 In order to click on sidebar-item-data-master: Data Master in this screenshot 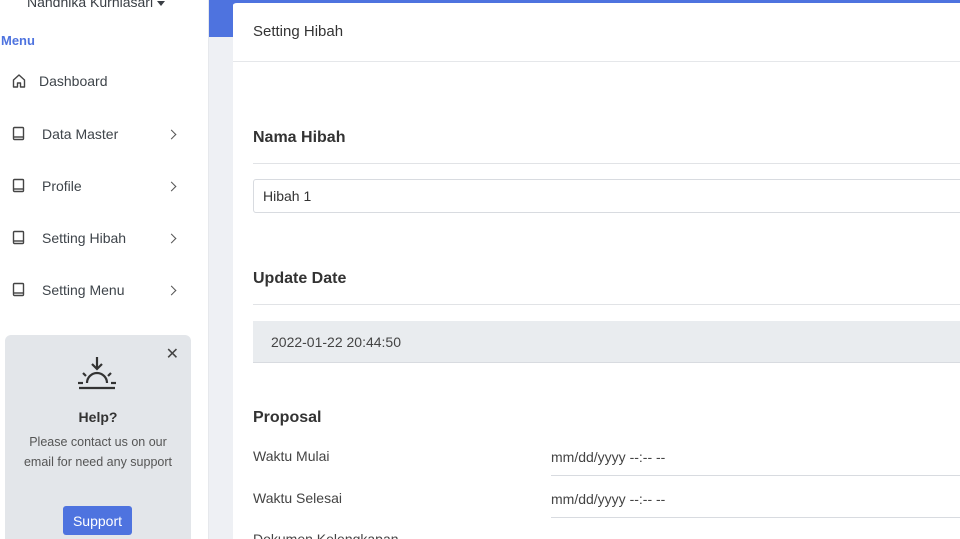, I will do `click(95, 134)`.